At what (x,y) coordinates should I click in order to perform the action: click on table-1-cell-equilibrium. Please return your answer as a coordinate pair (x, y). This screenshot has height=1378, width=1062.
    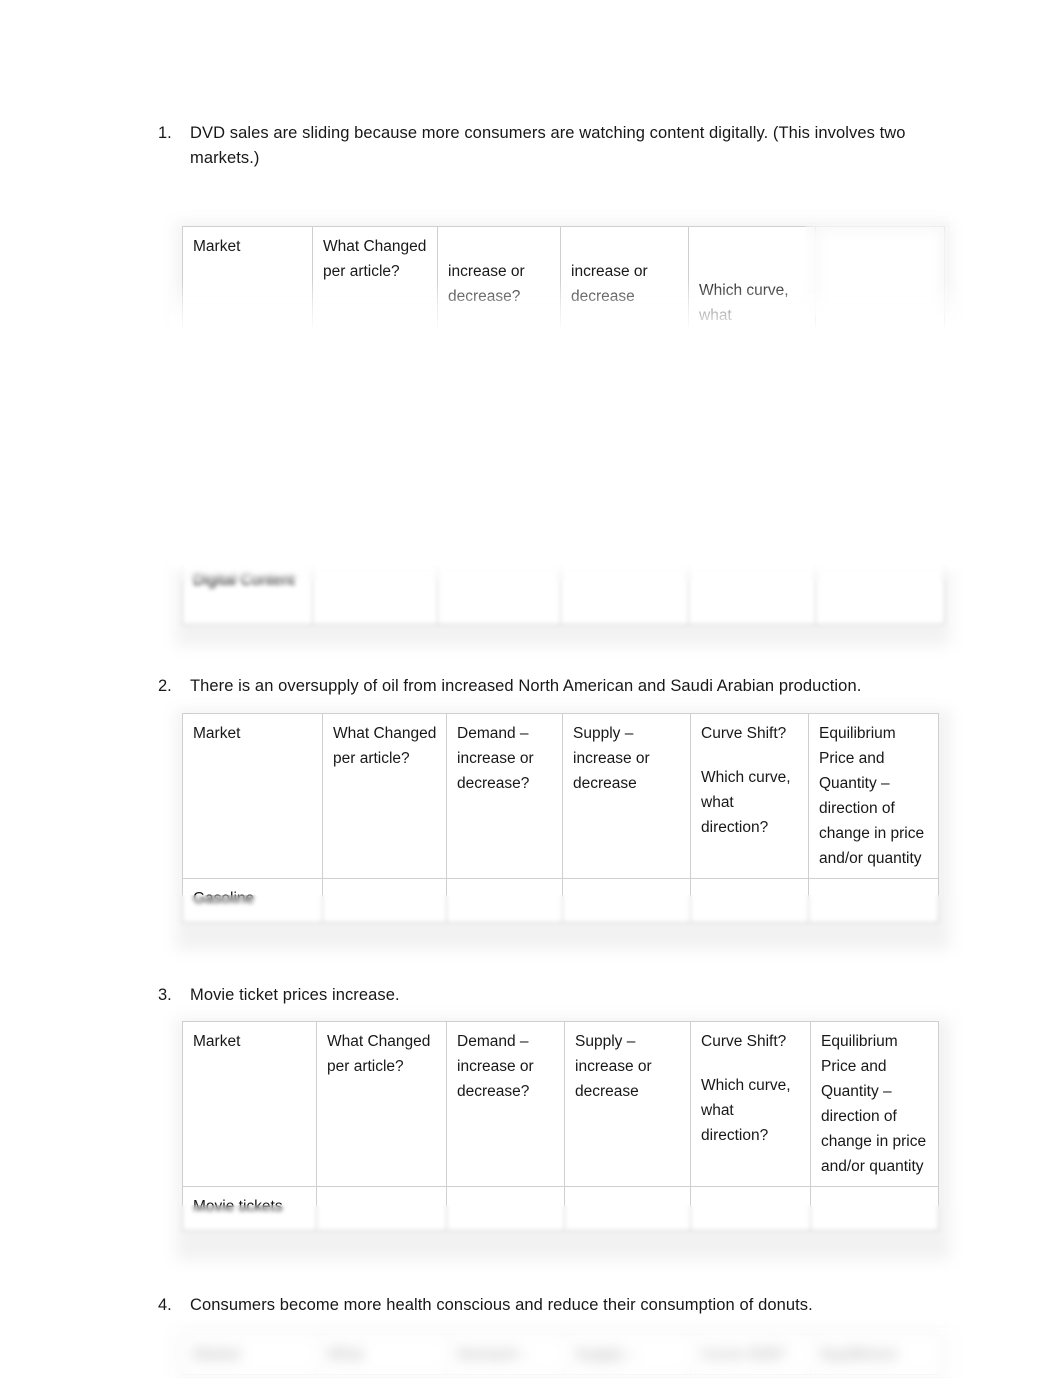
    Looking at the image, I should click on (880, 592).